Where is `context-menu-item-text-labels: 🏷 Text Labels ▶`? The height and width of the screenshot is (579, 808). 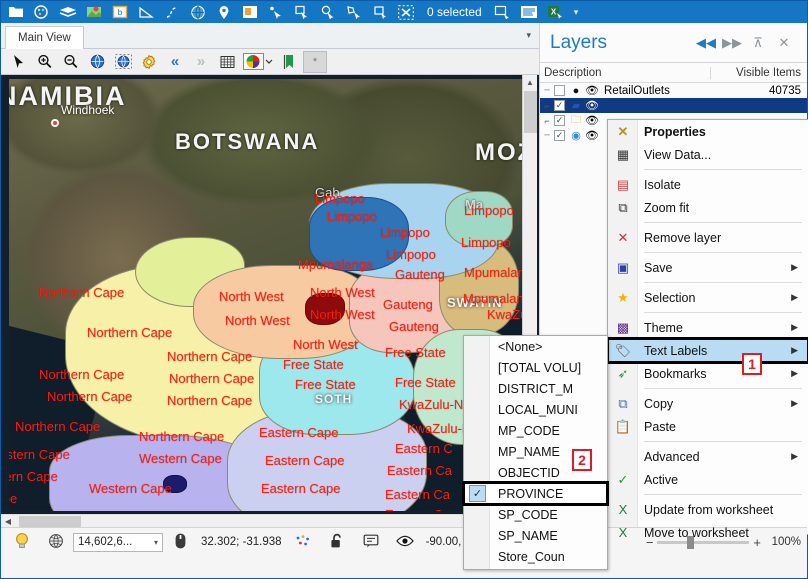
context-menu-item-text-labels: 🏷 Text Labels ▶ is located at coordinates (707, 350).